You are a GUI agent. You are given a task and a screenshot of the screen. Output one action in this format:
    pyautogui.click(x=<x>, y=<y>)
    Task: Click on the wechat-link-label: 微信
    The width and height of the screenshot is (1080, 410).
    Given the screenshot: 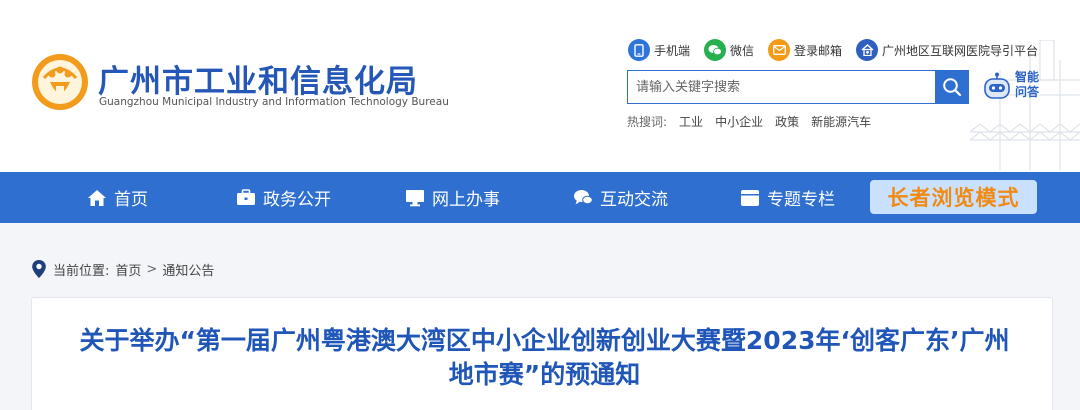 What is the action you would take?
    pyautogui.click(x=742, y=50)
    